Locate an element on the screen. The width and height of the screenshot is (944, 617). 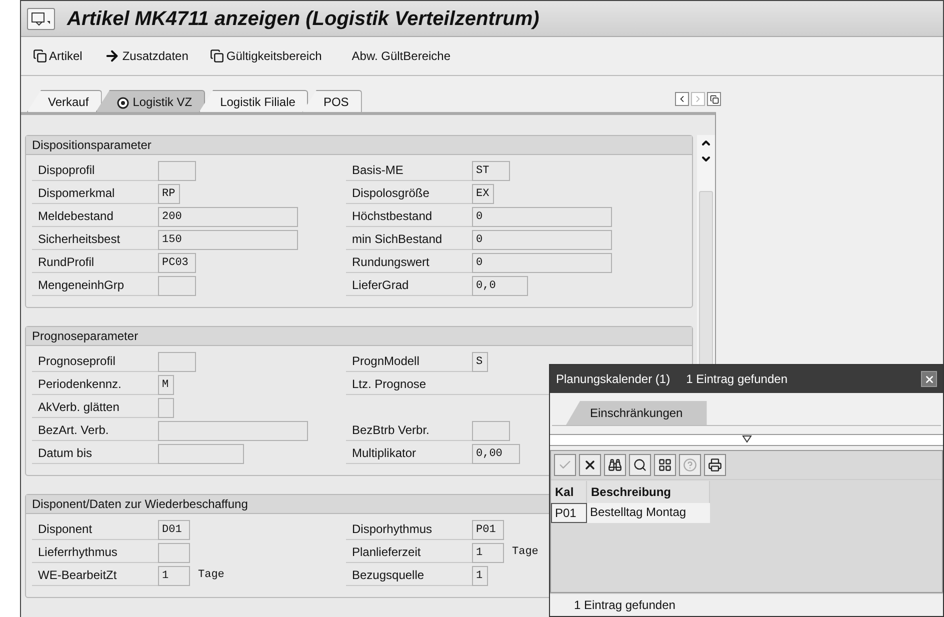
close-button is located at coordinates (929, 379).